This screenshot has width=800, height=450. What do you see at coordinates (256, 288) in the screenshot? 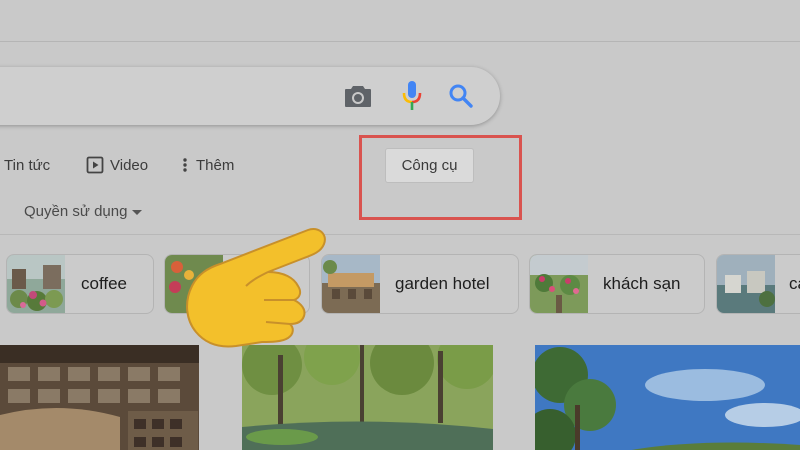
I see `pointing-hand-icon` at bounding box center [256, 288].